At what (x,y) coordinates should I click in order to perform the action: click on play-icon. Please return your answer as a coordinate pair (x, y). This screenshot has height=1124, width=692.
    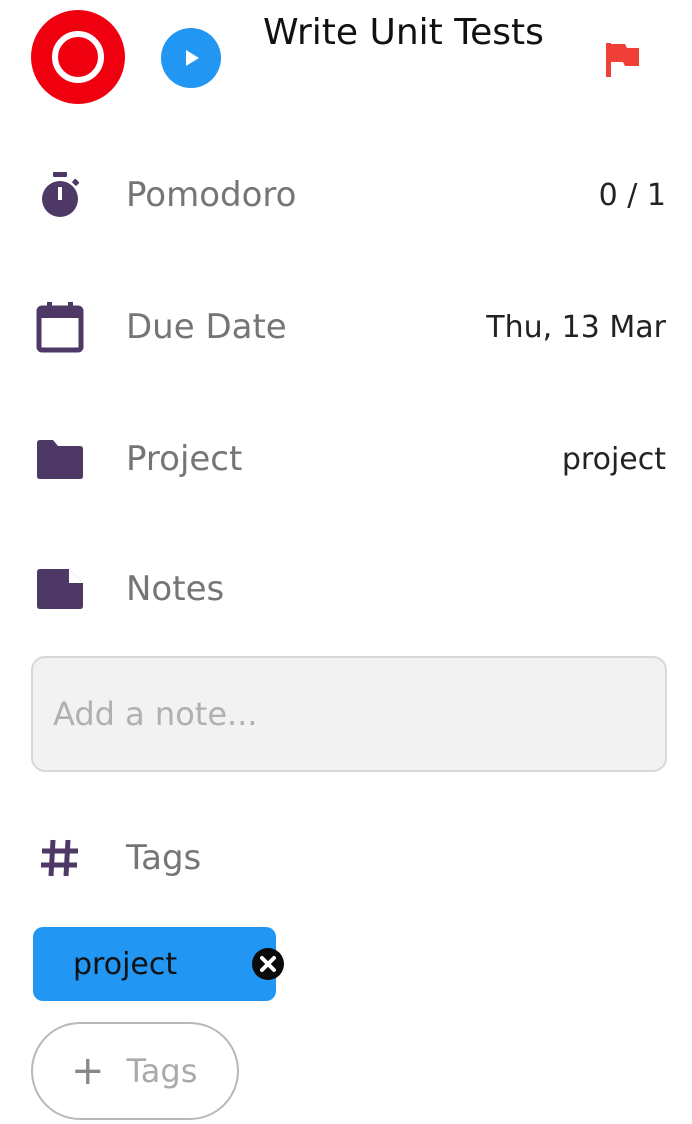
    Looking at the image, I should click on (192, 58).